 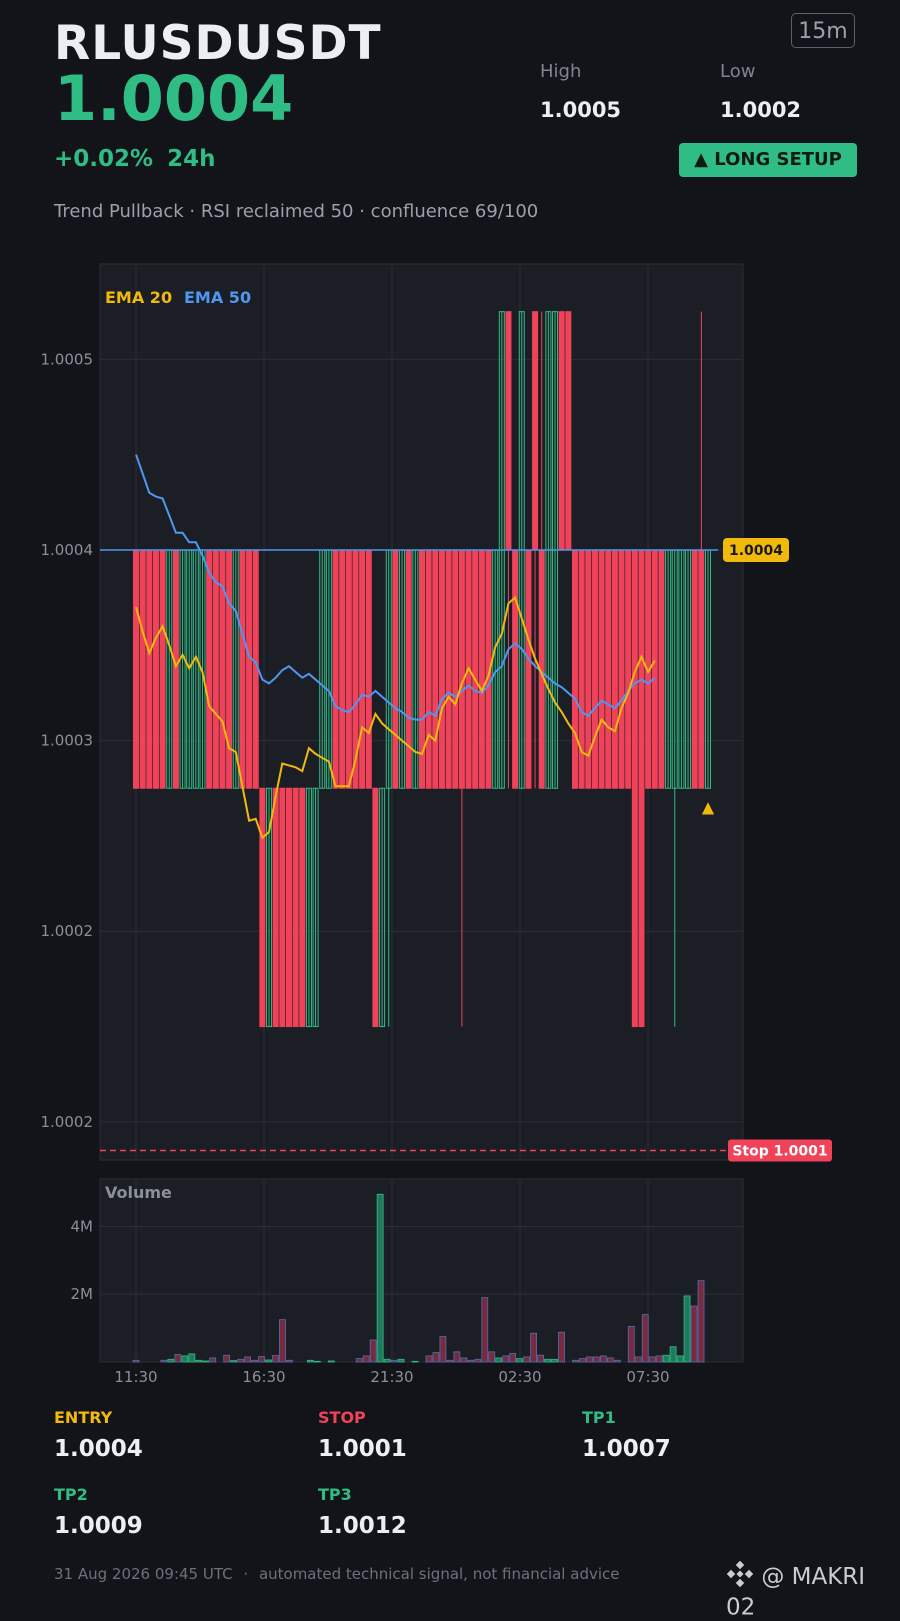 I want to click on level-value: 1.0001, so click(x=362, y=1449).